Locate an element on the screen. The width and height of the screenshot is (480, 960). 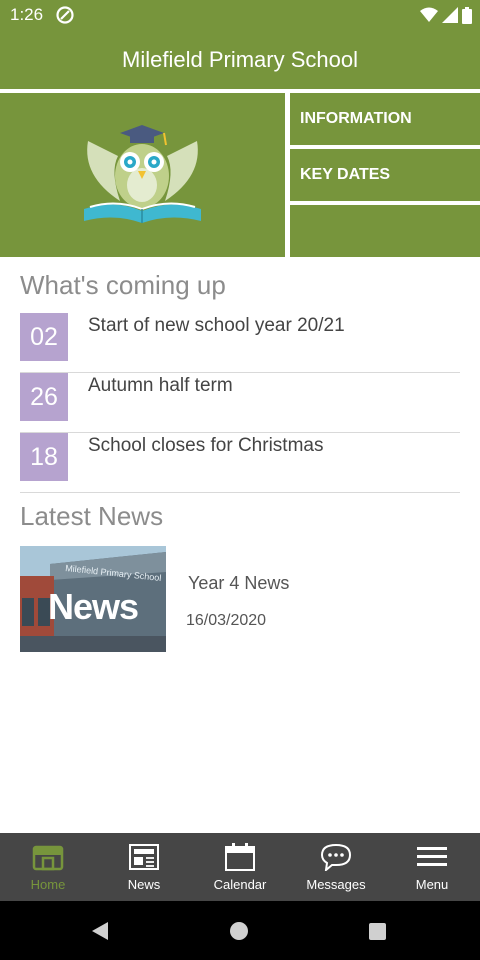
nav-menu-label: Menu is located at coordinates (432, 884).